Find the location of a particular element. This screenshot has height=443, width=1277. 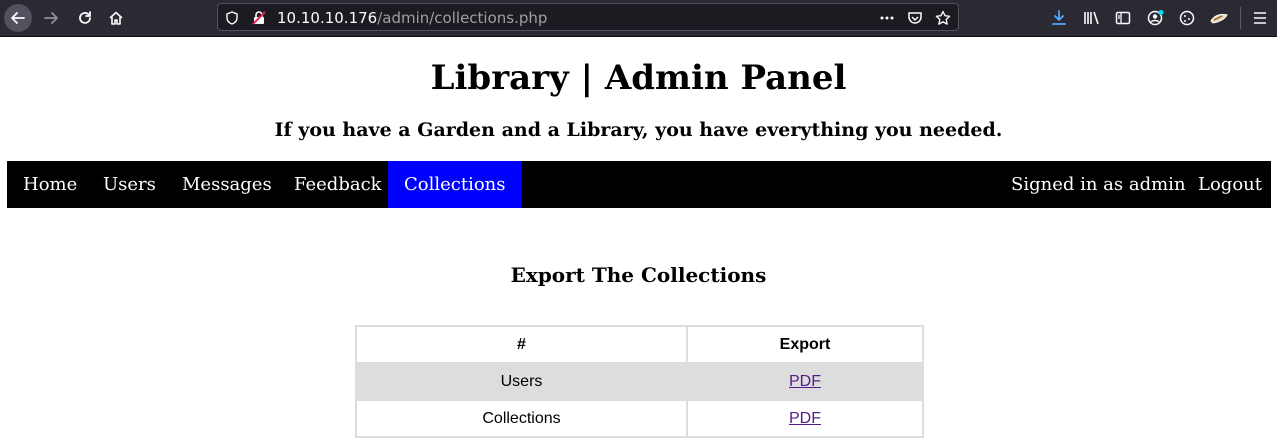

toolbar-divider is located at coordinates (1240, 18).